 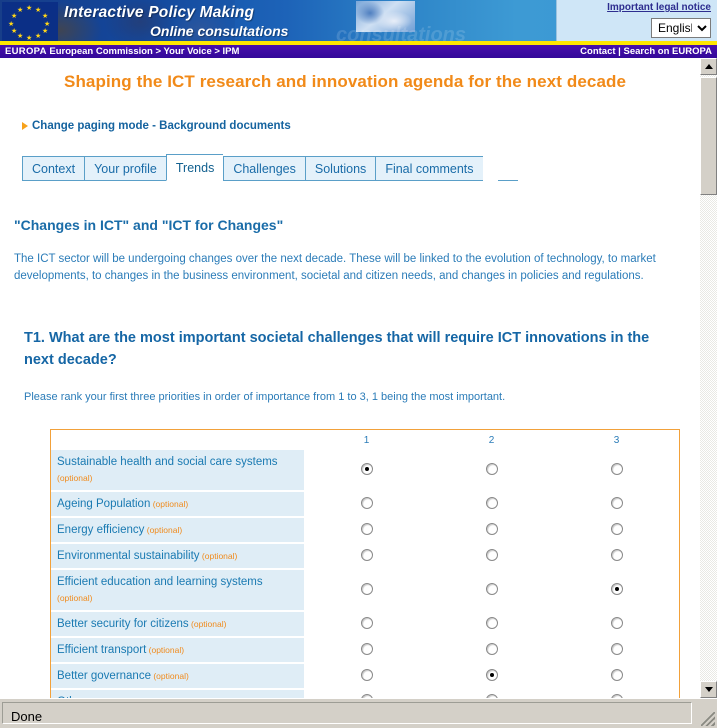 What do you see at coordinates (149, 225) in the screenshot?
I see `section-heading: "Changes in ICT" and "ICT for Changes"` at bounding box center [149, 225].